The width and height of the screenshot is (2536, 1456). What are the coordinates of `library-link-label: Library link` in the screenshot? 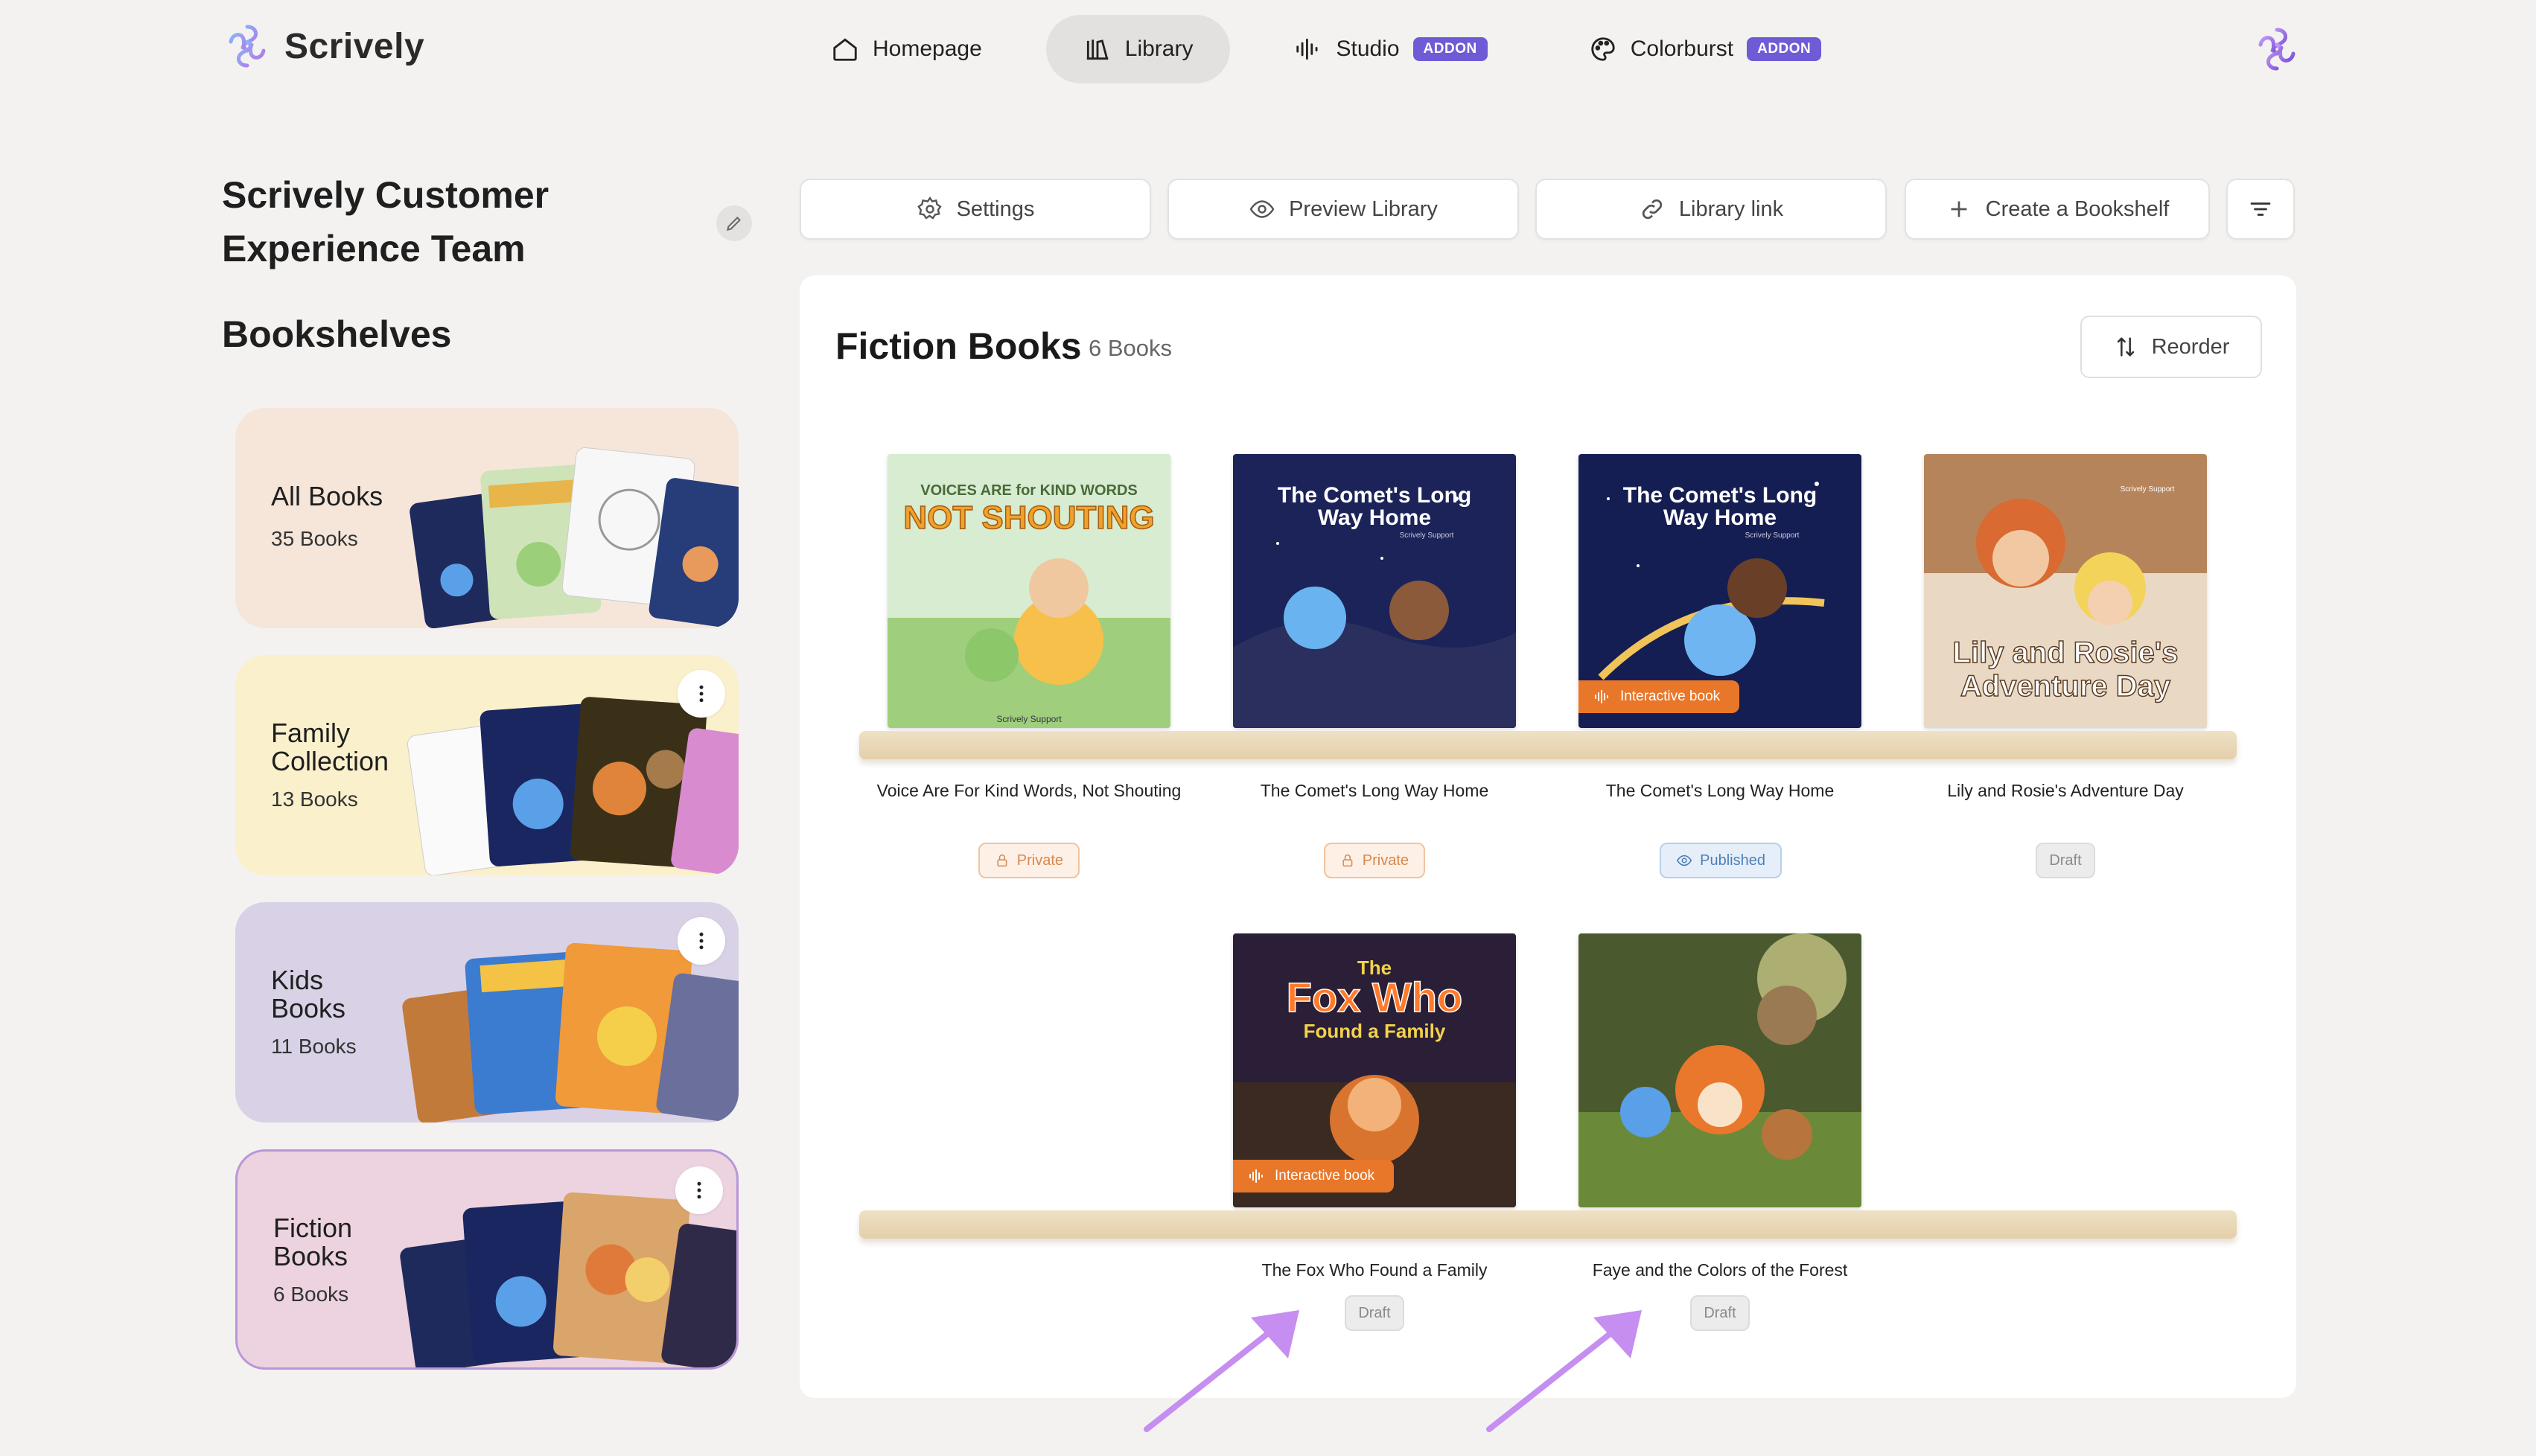 It's located at (1731, 209).